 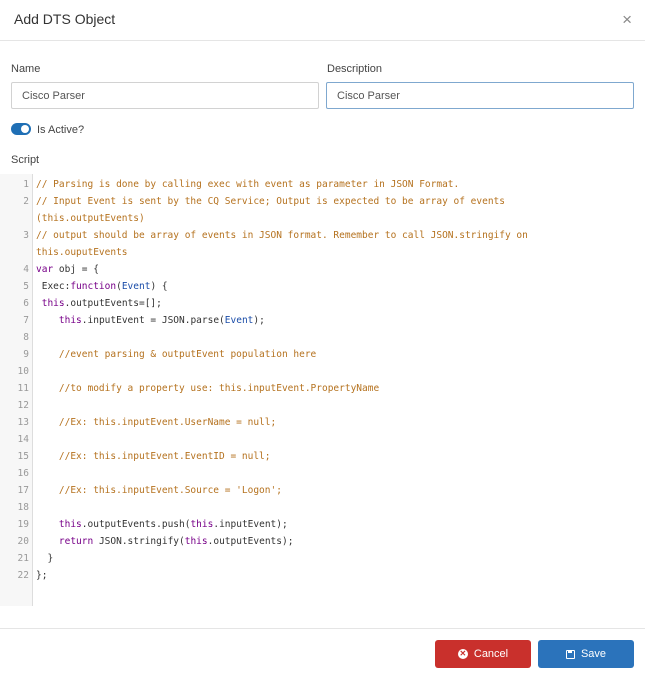 What do you see at coordinates (156, 422) in the screenshot?
I see `code-line: //Ex: this.inputEvent.UserName = null;` at bounding box center [156, 422].